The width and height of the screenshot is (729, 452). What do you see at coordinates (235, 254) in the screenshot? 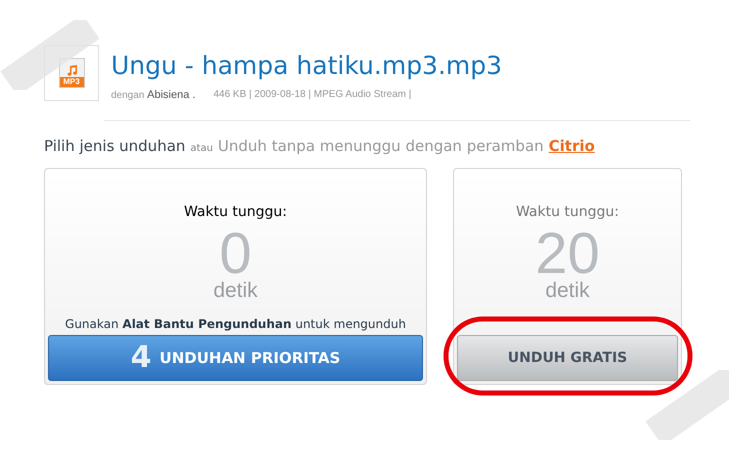
I see `wait-count: 0` at bounding box center [235, 254].